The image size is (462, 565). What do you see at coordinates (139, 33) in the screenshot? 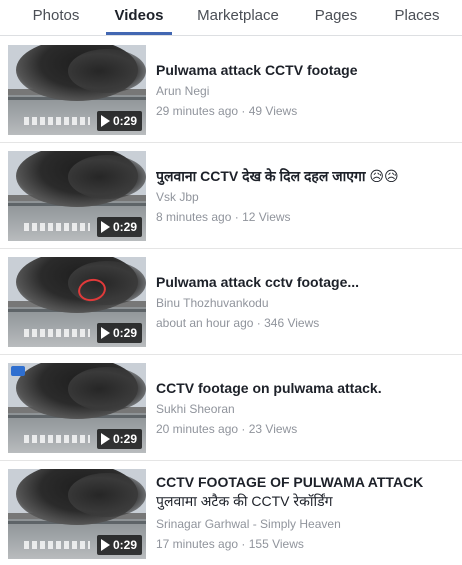
I see `active-tab-indicator` at bounding box center [139, 33].